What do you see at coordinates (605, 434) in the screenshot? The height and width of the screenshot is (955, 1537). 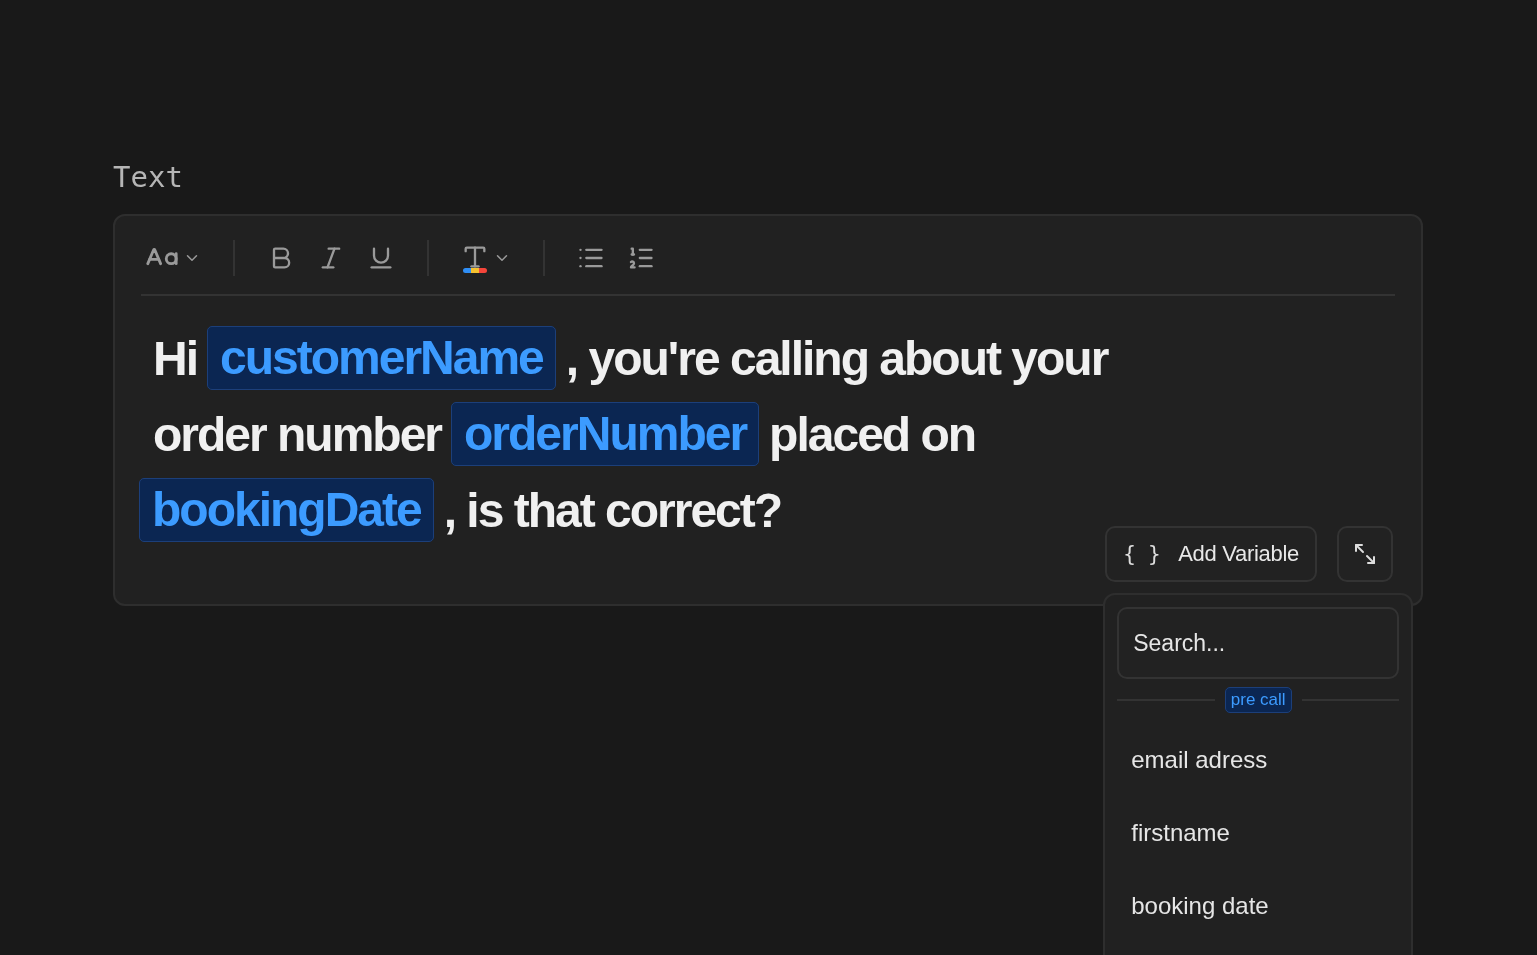 I see `variable-chip: orderNumber` at bounding box center [605, 434].